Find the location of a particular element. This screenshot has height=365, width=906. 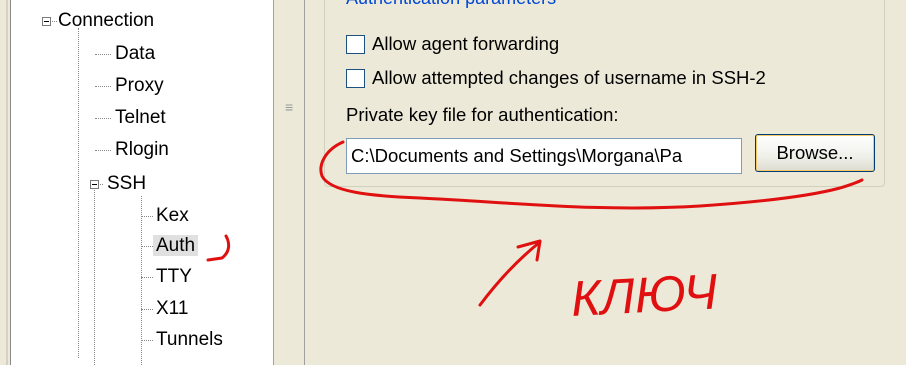

tree-item-x11: X11 is located at coordinates (172, 309).